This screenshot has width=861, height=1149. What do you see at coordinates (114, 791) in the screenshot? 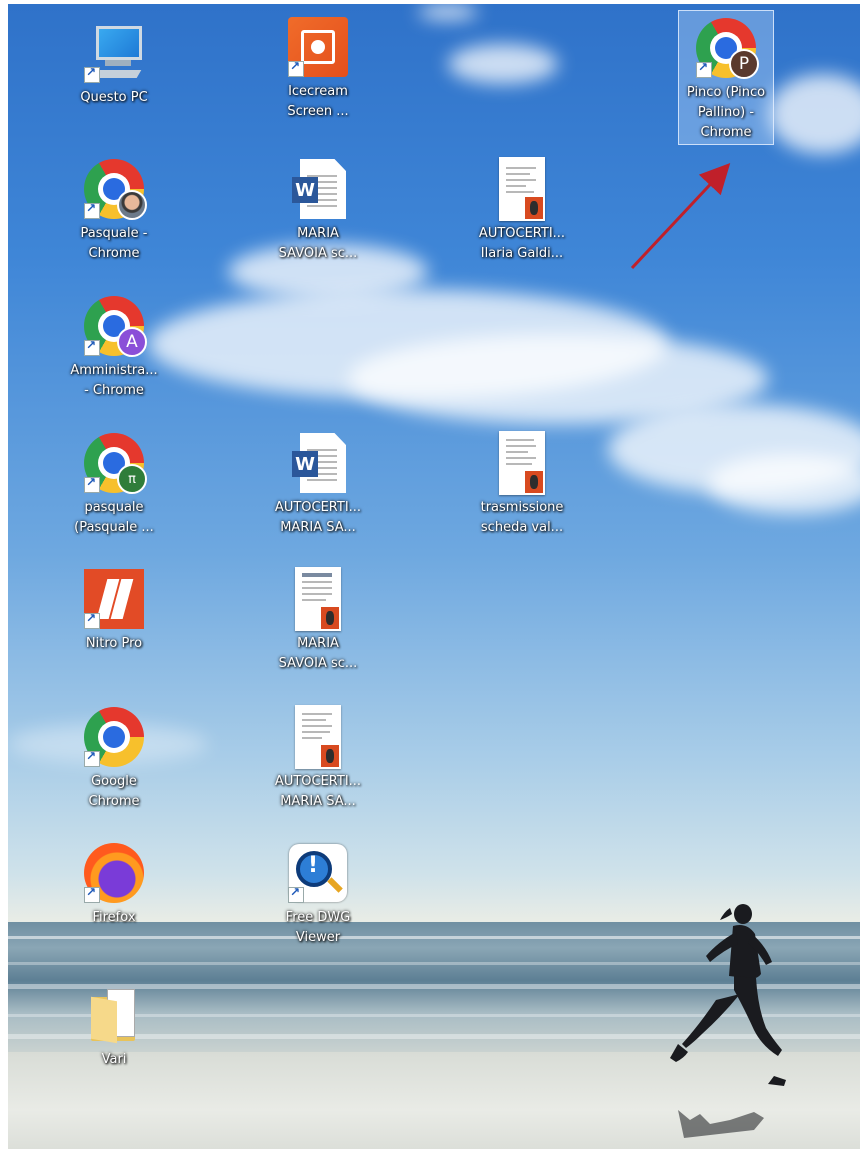
I see `icon-label: Google Chrome` at bounding box center [114, 791].